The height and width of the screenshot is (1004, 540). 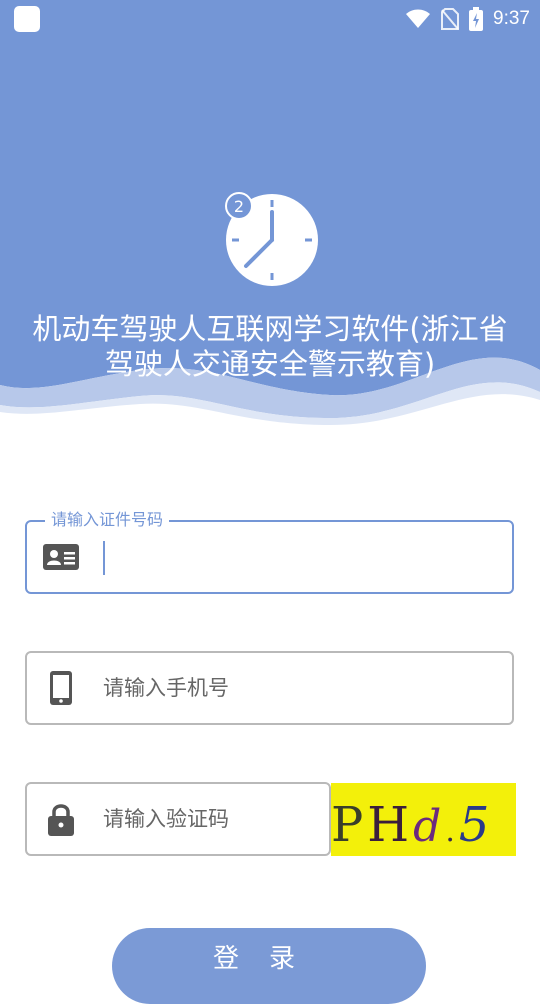 I want to click on app-title: 机动车驾驶人互联网学习软件(浙江省驾驶人交通安全警示教育), so click(x=270, y=346).